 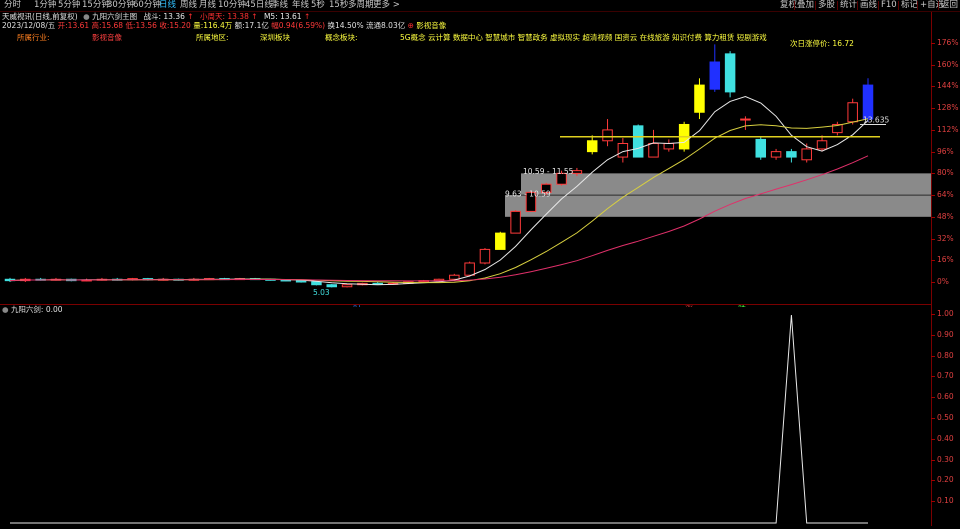 What do you see at coordinates (259, 5) in the screenshot?
I see `period-tab-10: 45日线` at bounding box center [259, 5].